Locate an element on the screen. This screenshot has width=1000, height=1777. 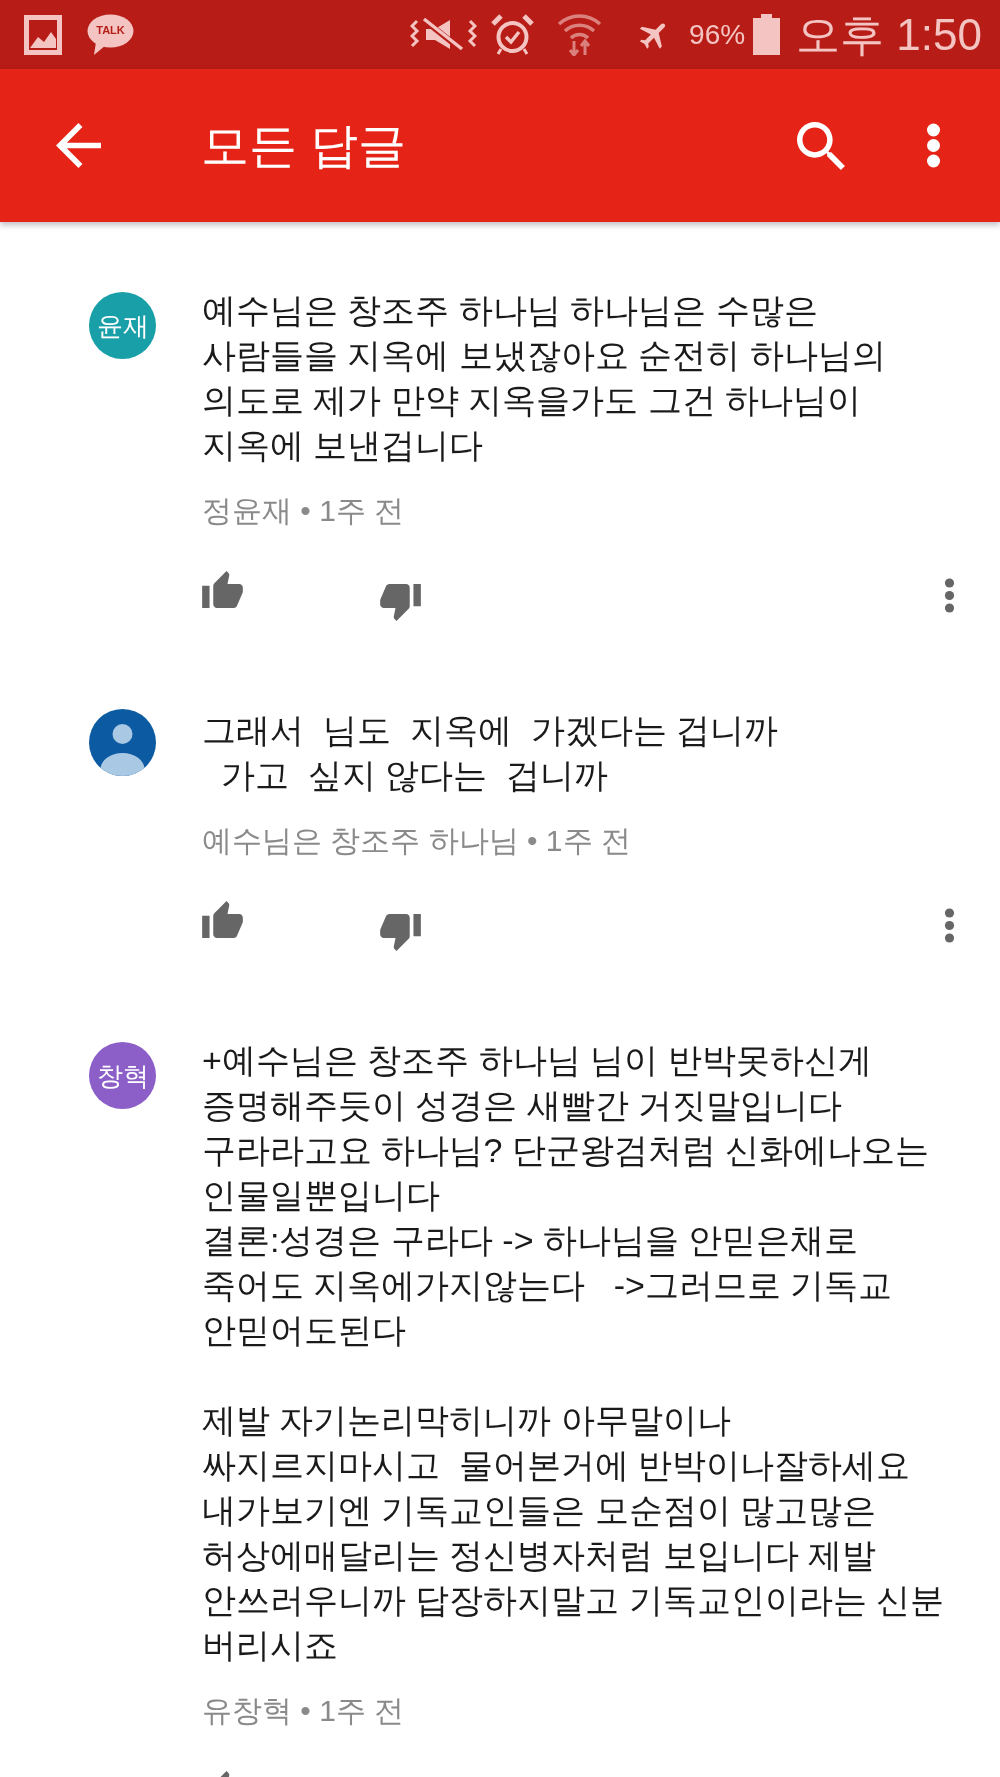
talk-notification: TALK is located at coordinates (110, 34).